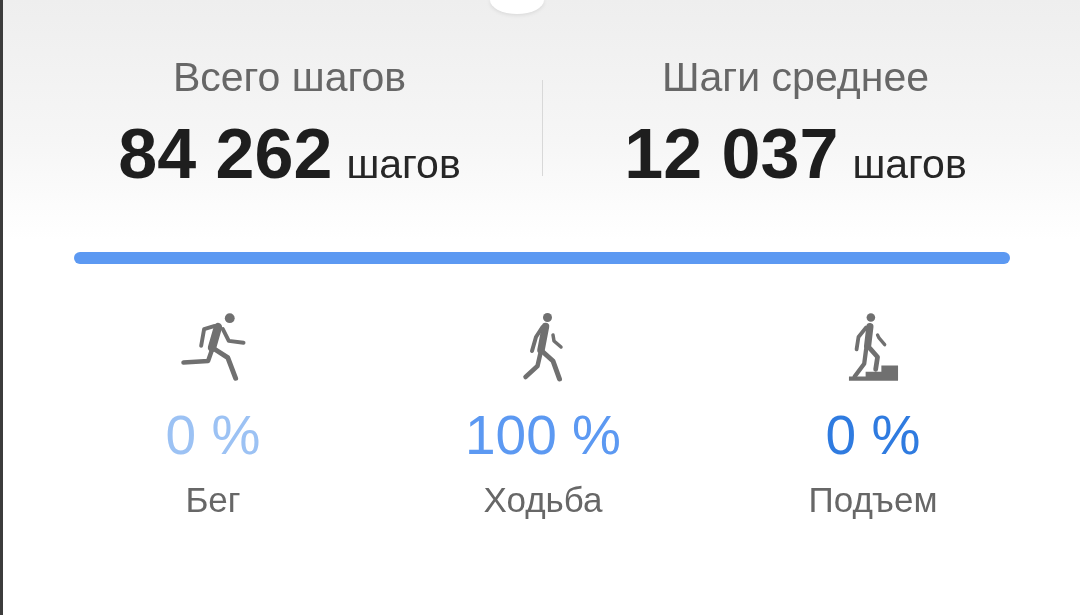  Describe the element at coordinates (543, 500) in the screenshot. I see `activity-label: Ходьба` at that location.